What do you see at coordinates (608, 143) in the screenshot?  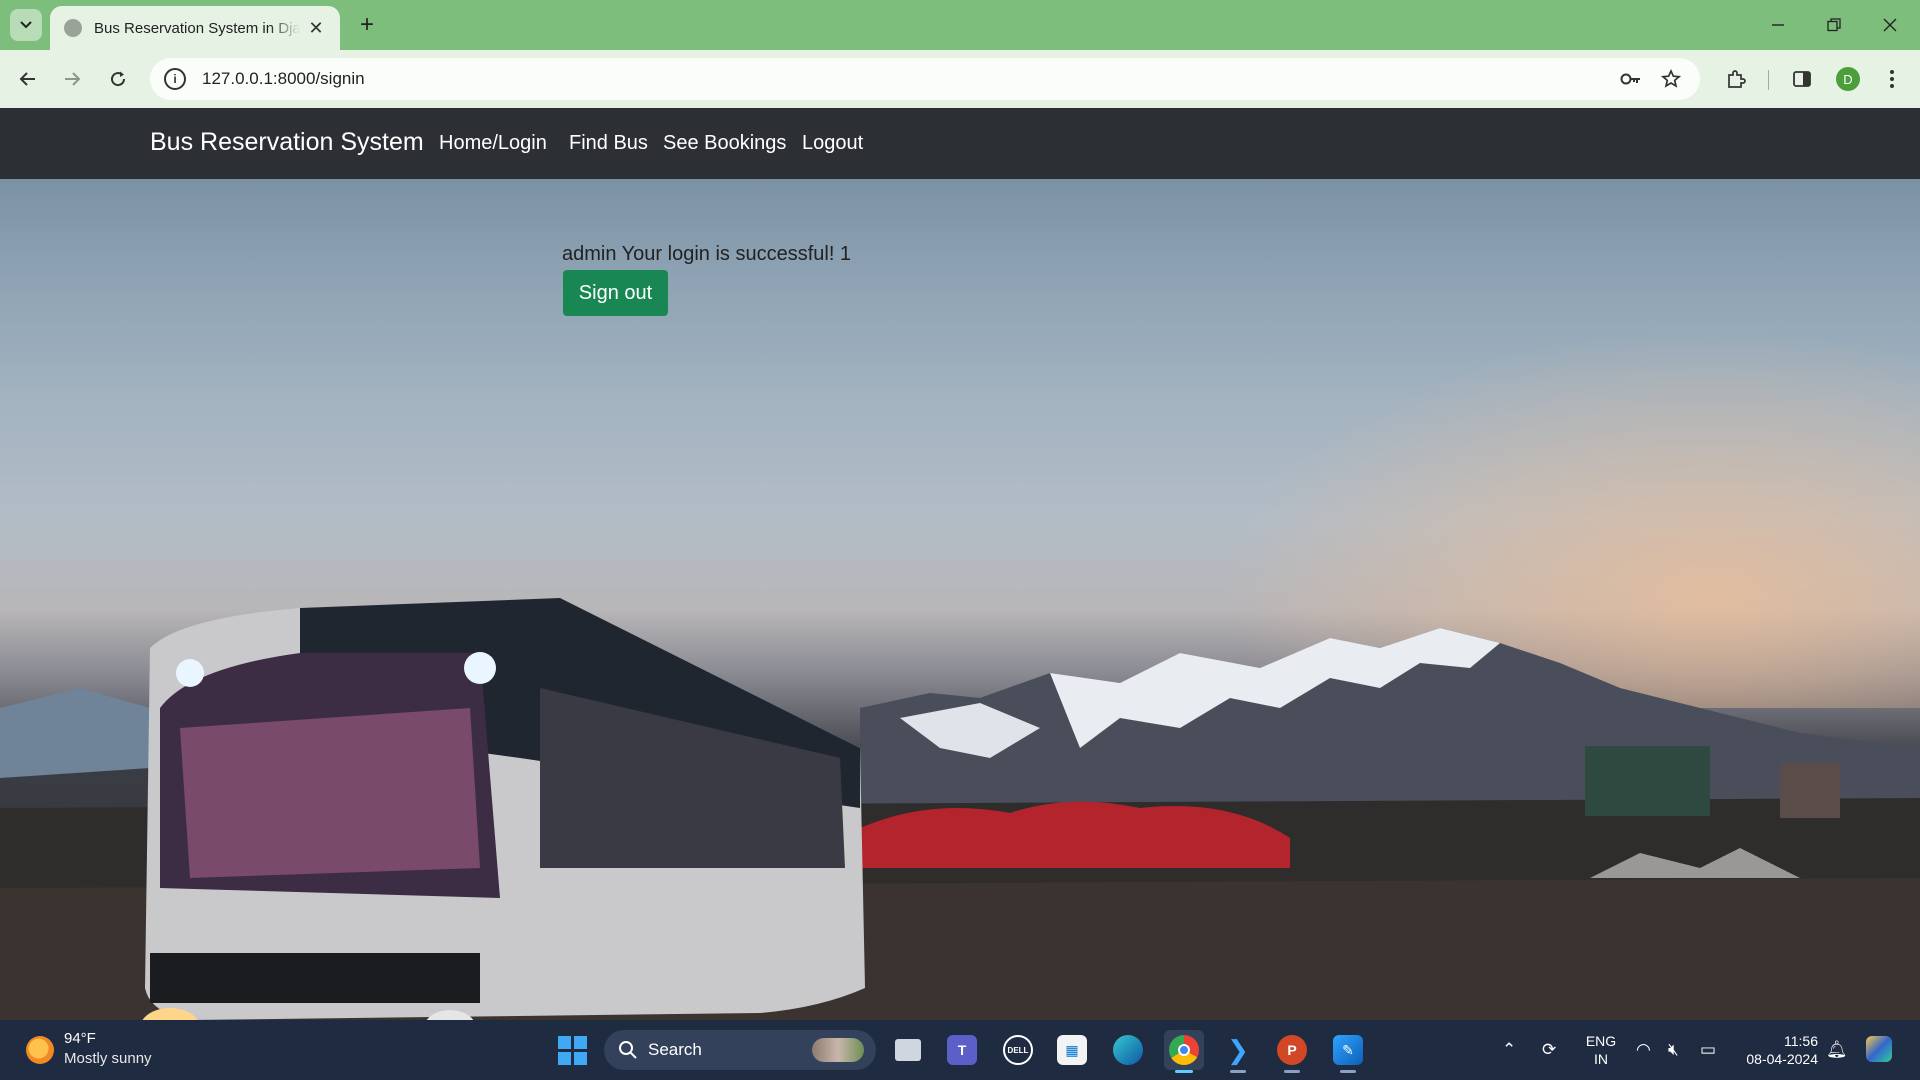 I see `nav-link-find-bus: Find Bus` at bounding box center [608, 143].